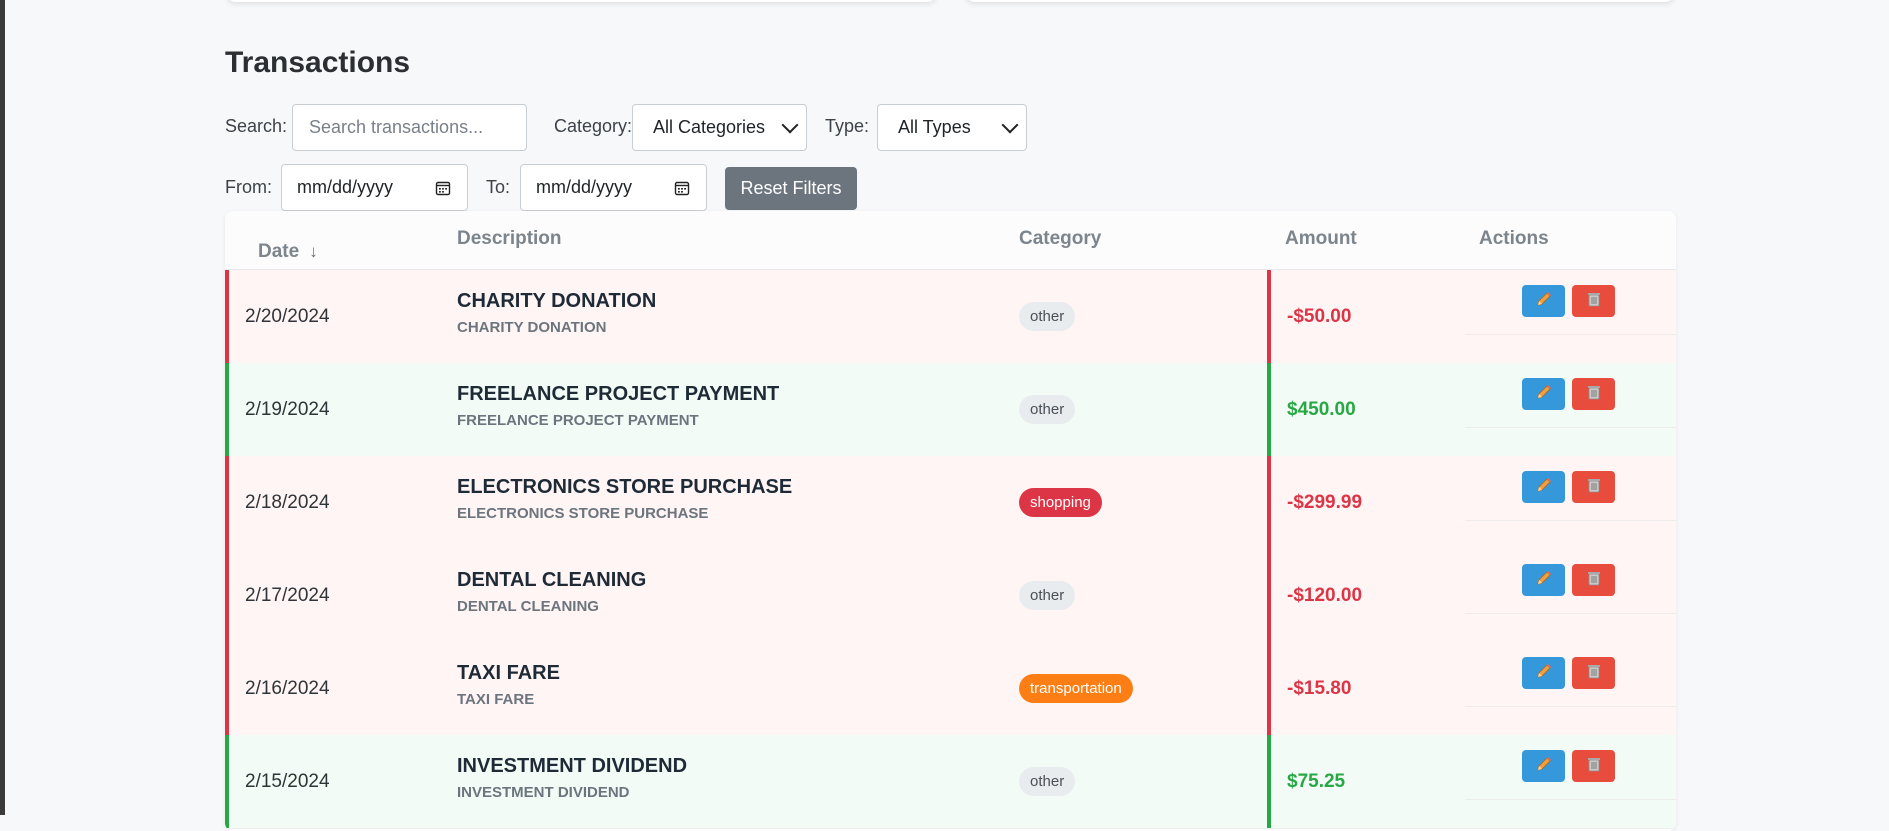 The width and height of the screenshot is (1889, 831). I want to click on cell-description: FREELANCE PROJECT PAYMENT, so click(618, 394).